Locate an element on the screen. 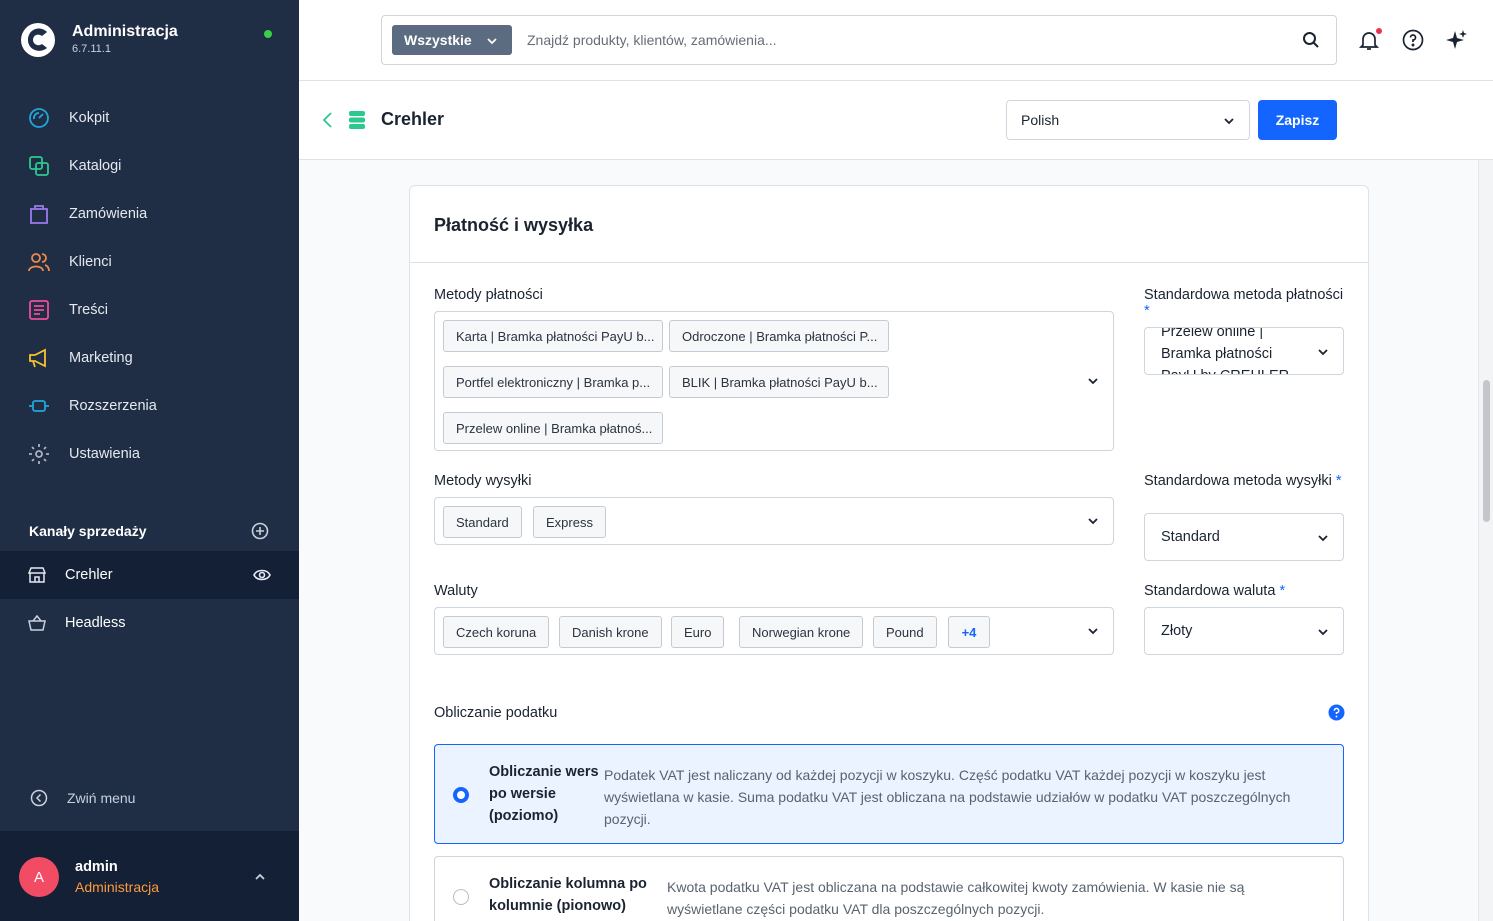  sparkles-icon is located at coordinates (1457, 40).